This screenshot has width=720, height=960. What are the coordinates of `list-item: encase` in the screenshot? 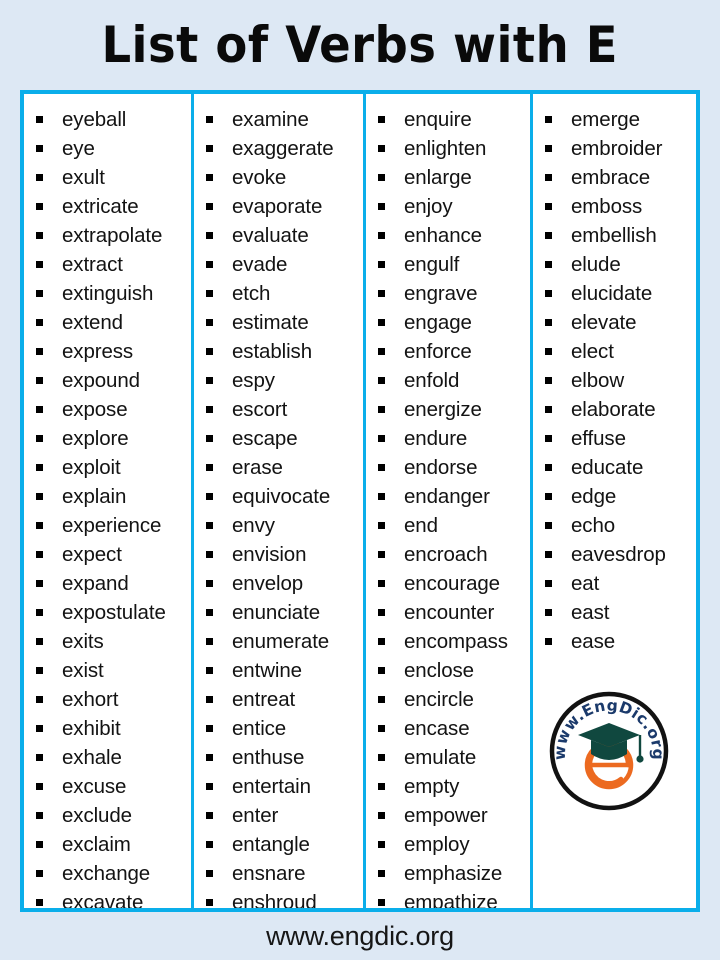 It's located at (448, 728).